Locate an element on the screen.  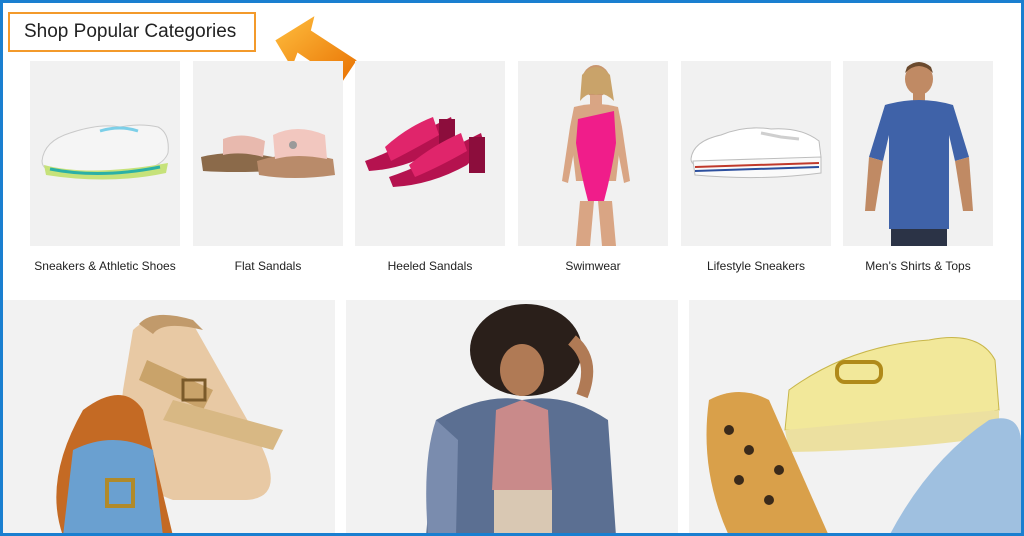
flat-sandal-icon is located at coordinates (268, 153).